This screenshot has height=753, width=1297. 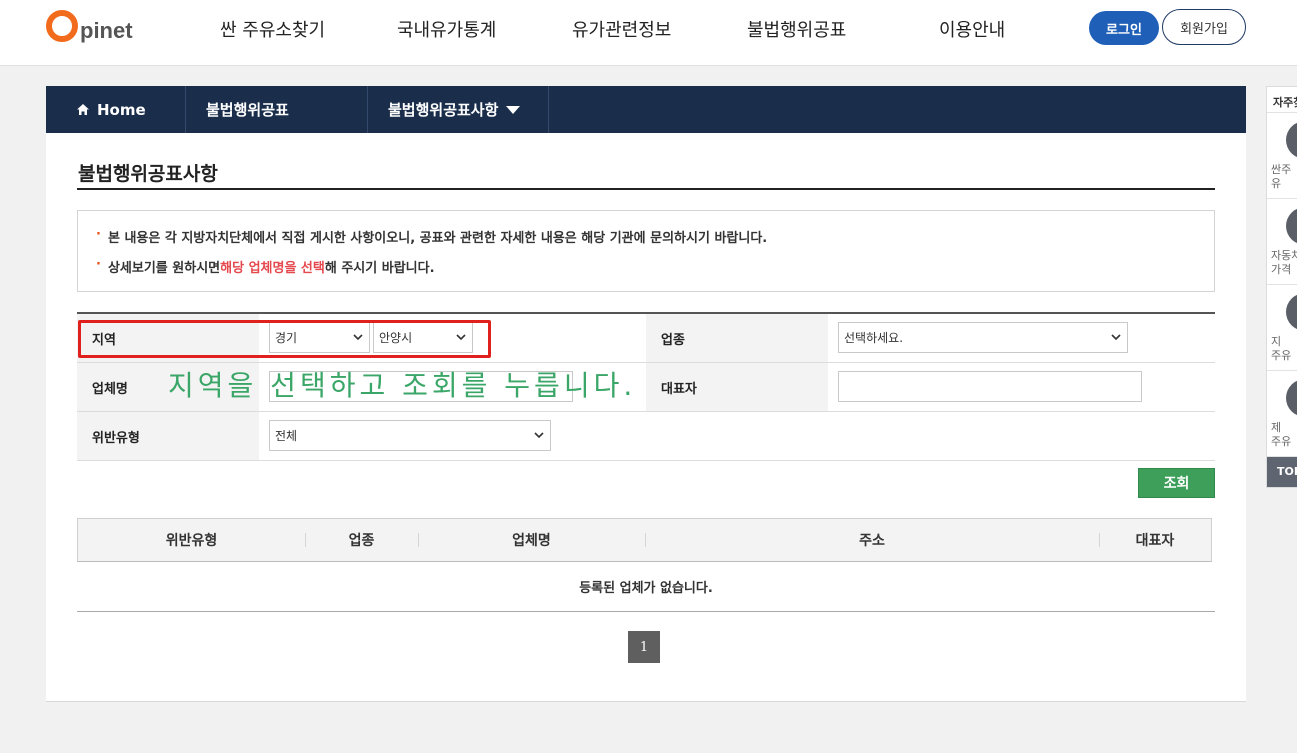 What do you see at coordinates (423, 337) in the screenshot?
I see `region-city-select: 안양시` at bounding box center [423, 337].